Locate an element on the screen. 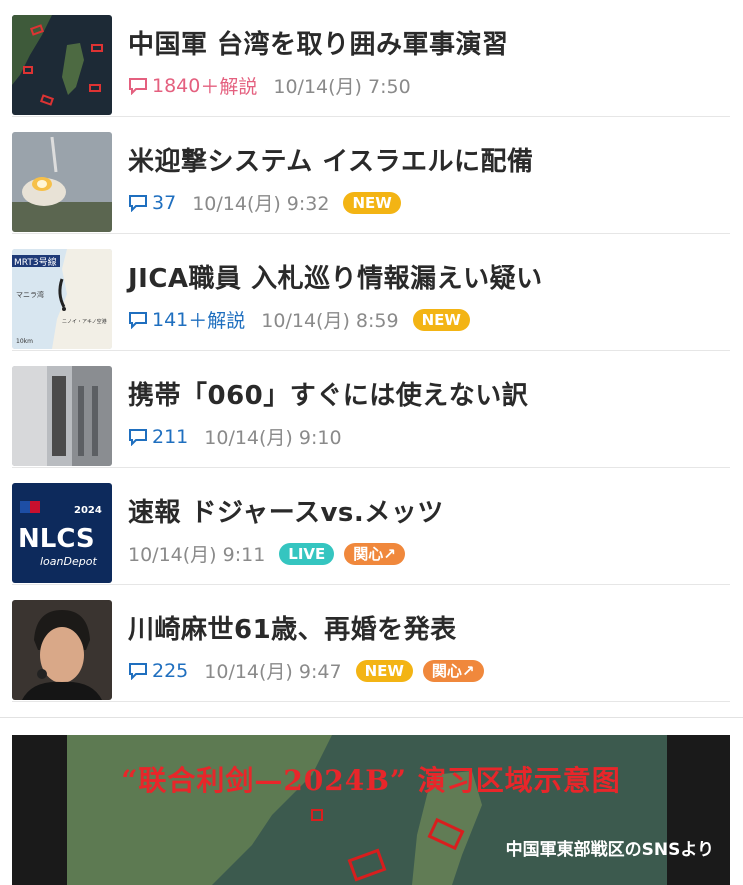 This screenshot has height=885, width=743. metro-label: MRT3号線 is located at coordinates (35, 262).